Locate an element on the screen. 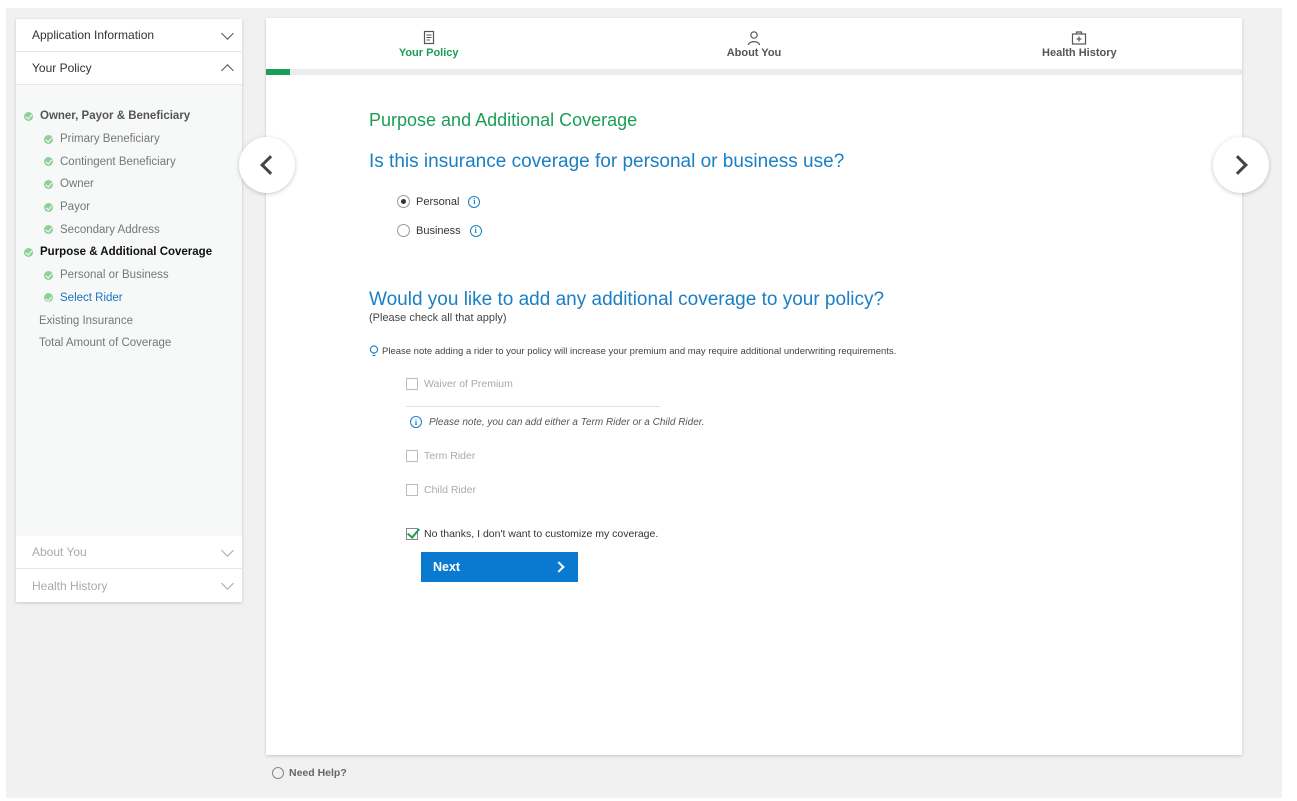 The height and width of the screenshot is (801, 1297). sidebar-item-label: Primary Beneficiary is located at coordinates (110, 139).